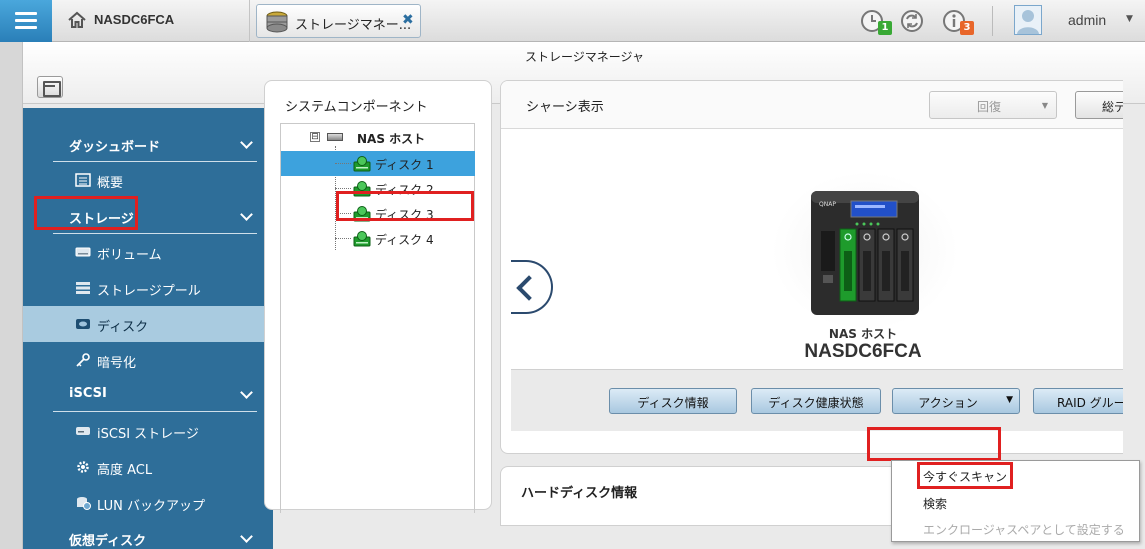 The height and width of the screenshot is (549, 1145). Describe the element at coordinates (148, 360) in the screenshot. I see `sidebar-item-encryption: 暗号化` at that location.